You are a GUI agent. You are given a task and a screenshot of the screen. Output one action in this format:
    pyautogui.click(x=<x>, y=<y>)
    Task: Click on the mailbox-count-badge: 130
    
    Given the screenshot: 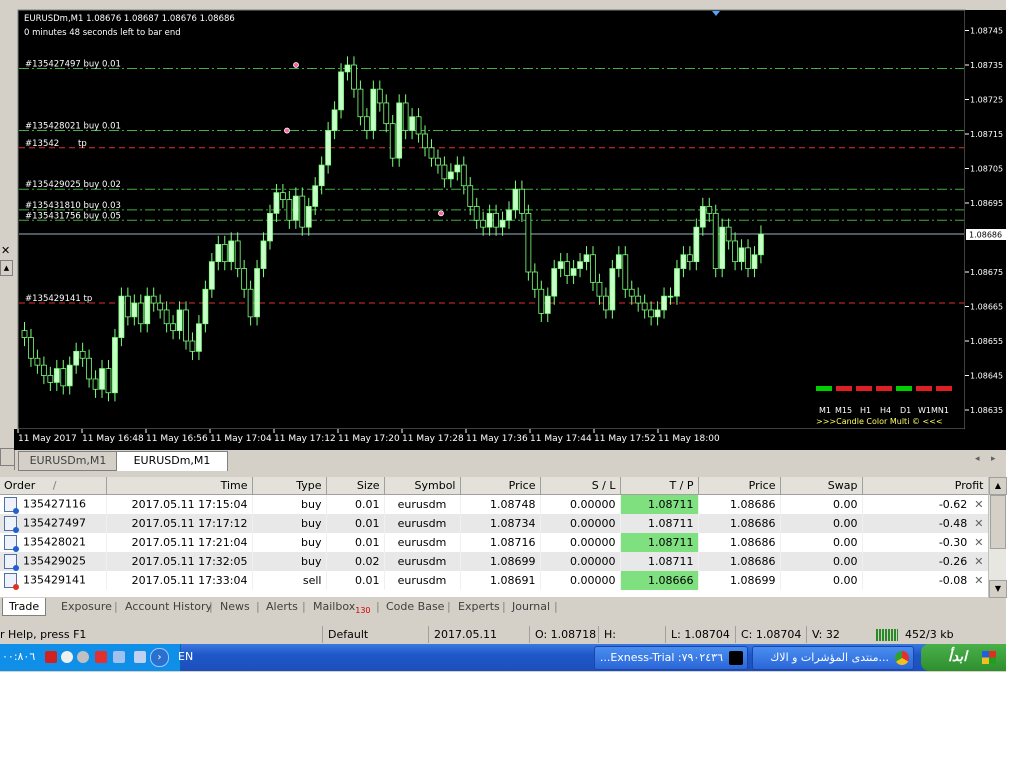 What is the action you would take?
    pyautogui.click(x=363, y=611)
    